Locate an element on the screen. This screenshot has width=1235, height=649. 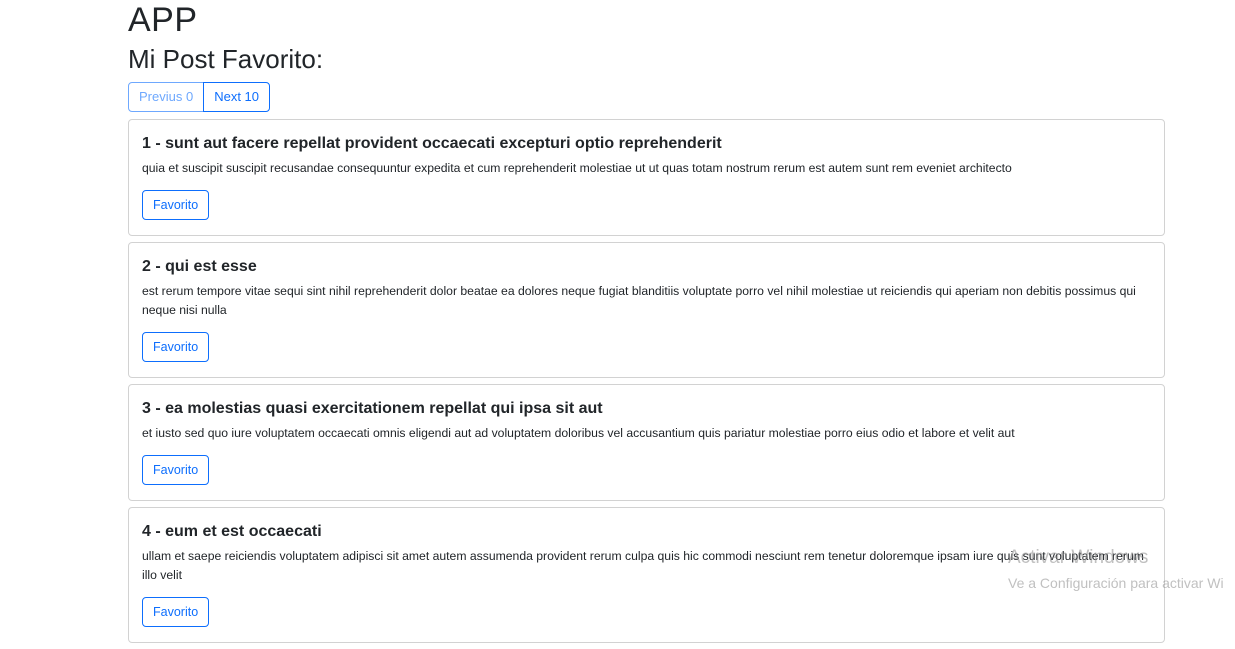
previous-button: Previus 0 is located at coordinates (166, 97).